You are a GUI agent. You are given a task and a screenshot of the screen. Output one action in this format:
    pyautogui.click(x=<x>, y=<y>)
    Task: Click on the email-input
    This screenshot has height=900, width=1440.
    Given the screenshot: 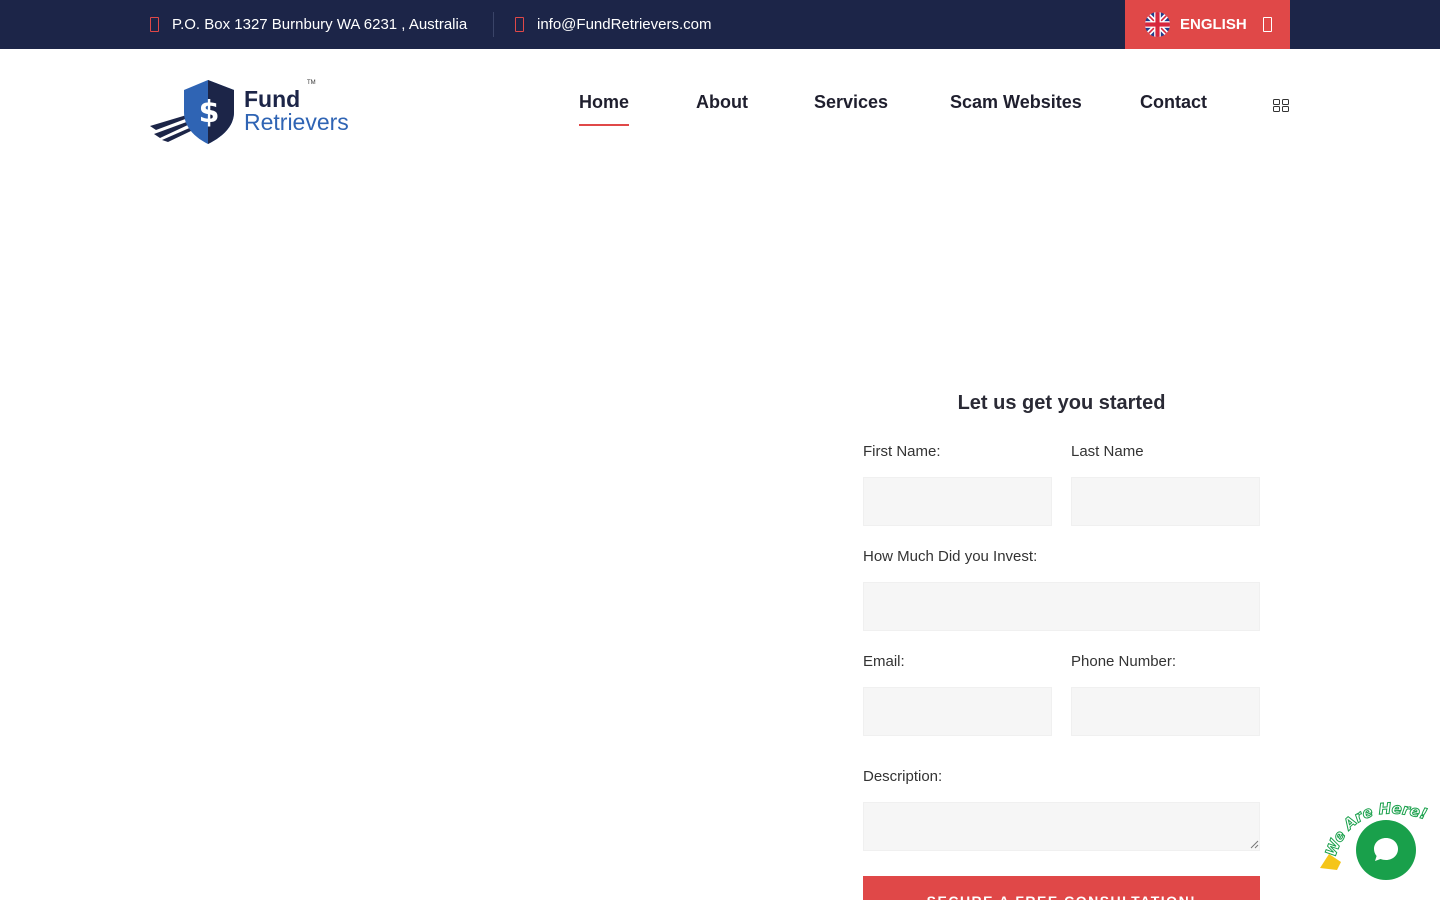 What is the action you would take?
    pyautogui.click(x=957, y=711)
    